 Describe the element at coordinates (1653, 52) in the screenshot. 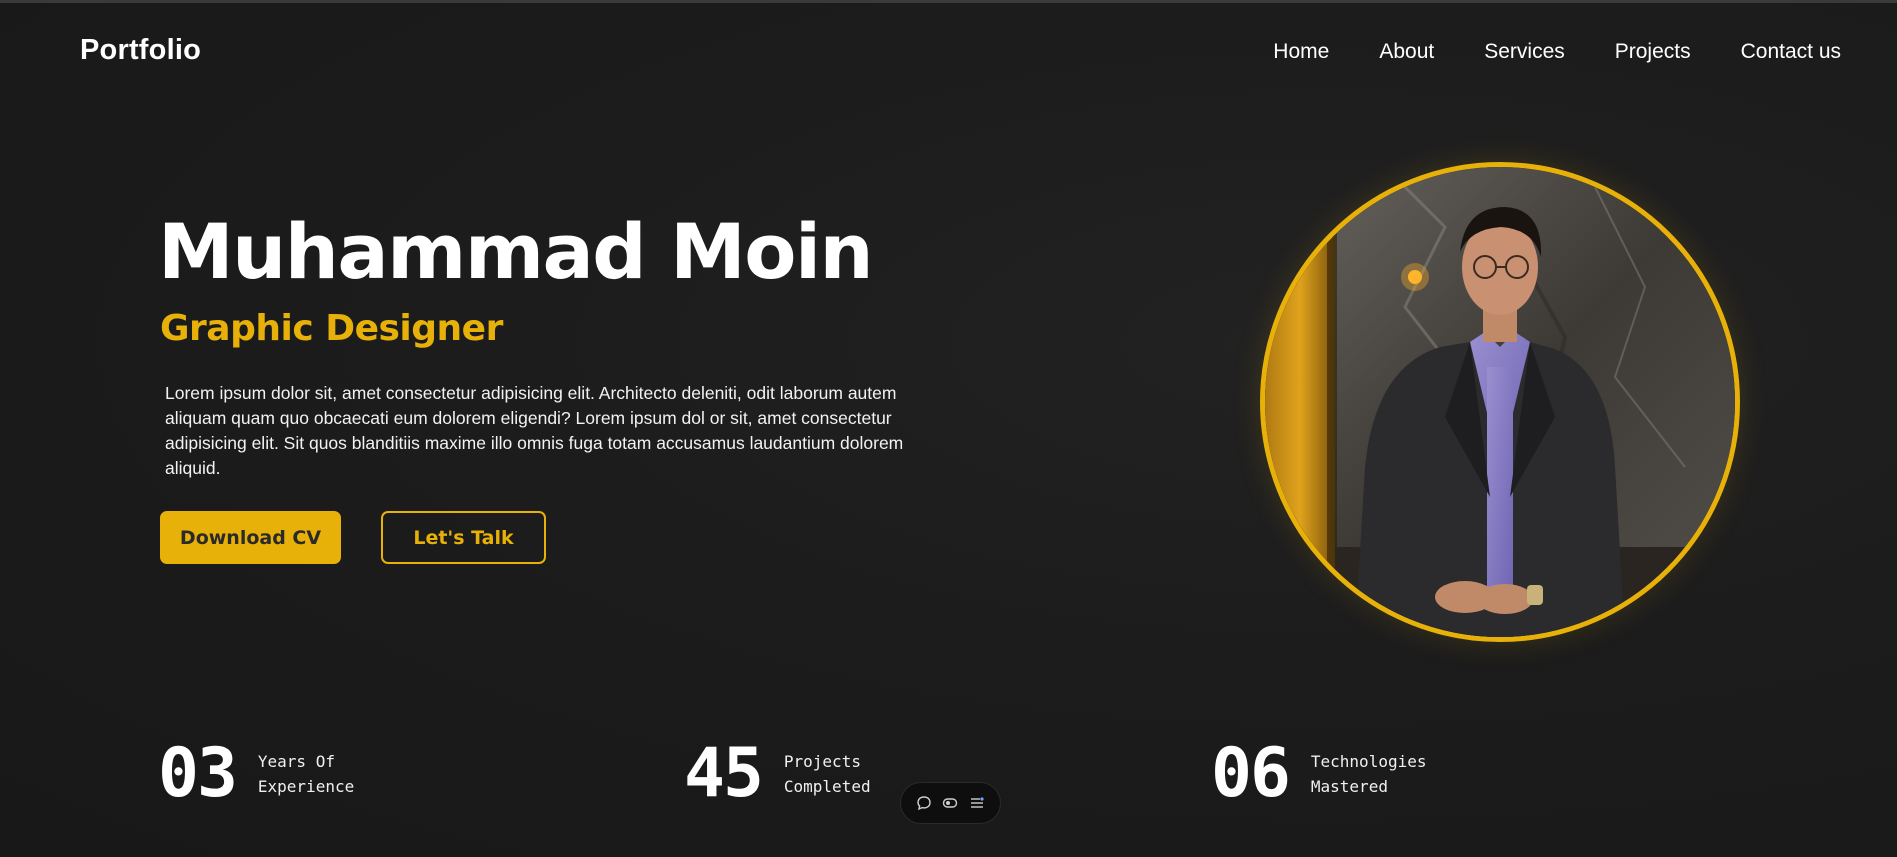

I see `nav-link-projects: Projects` at that location.